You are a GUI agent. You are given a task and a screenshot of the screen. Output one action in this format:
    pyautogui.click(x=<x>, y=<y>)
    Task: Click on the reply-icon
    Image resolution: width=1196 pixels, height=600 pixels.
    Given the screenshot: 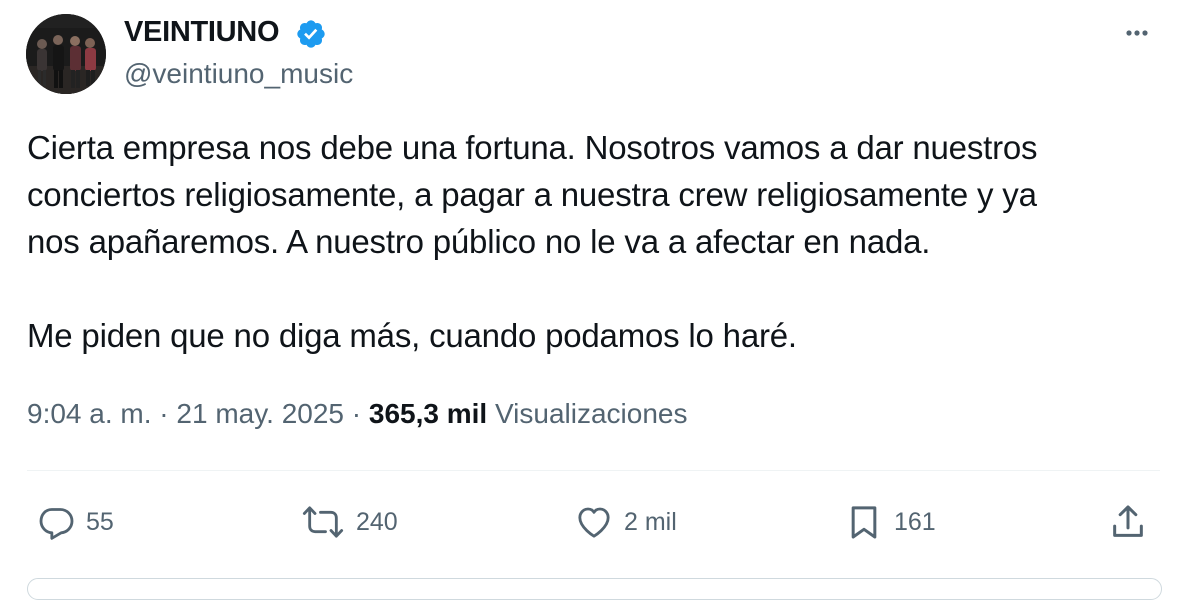 What is the action you would take?
    pyautogui.click(x=56, y=524)
    